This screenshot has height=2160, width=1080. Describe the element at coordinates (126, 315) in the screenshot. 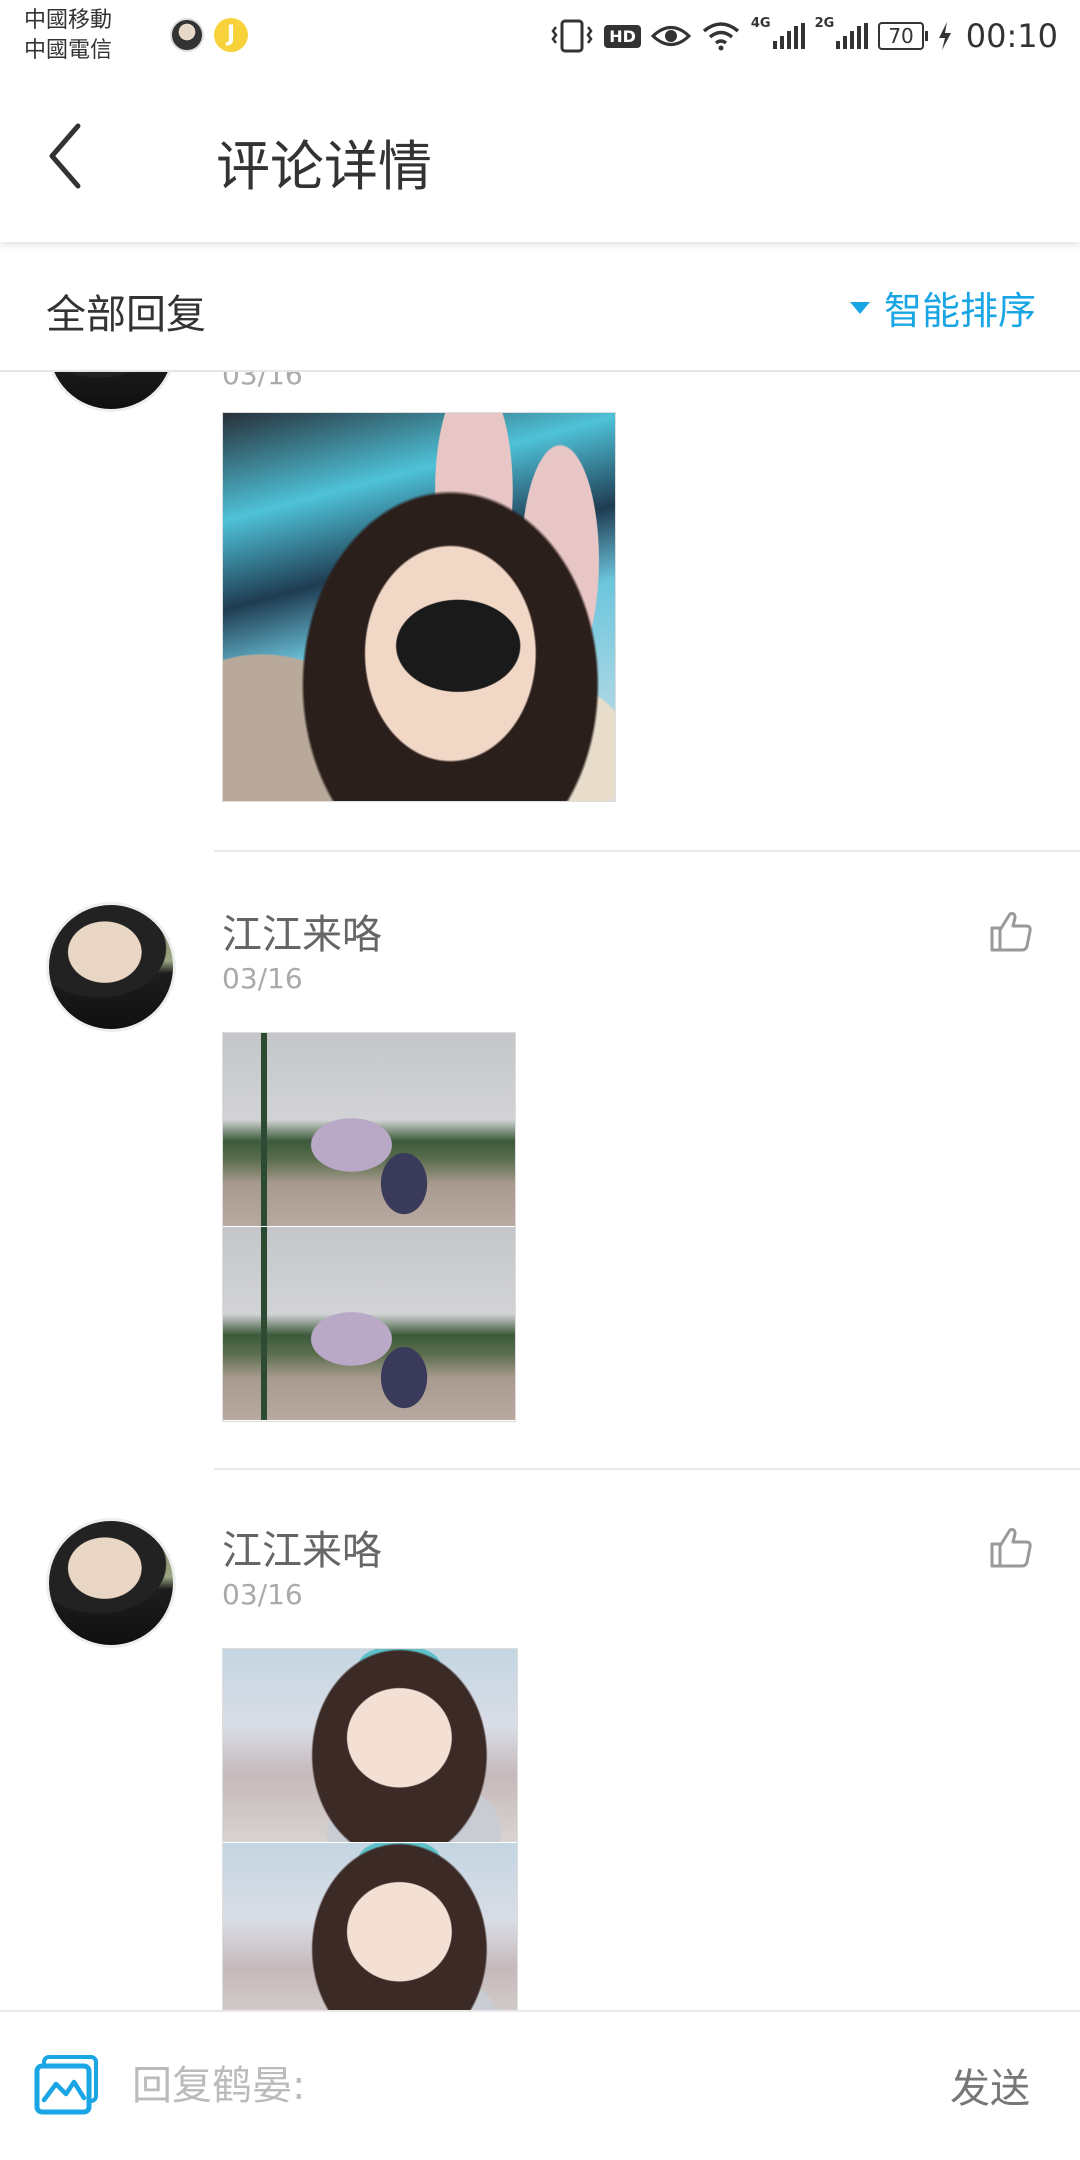

I see `all-replies-label: 全部回复` at that location.